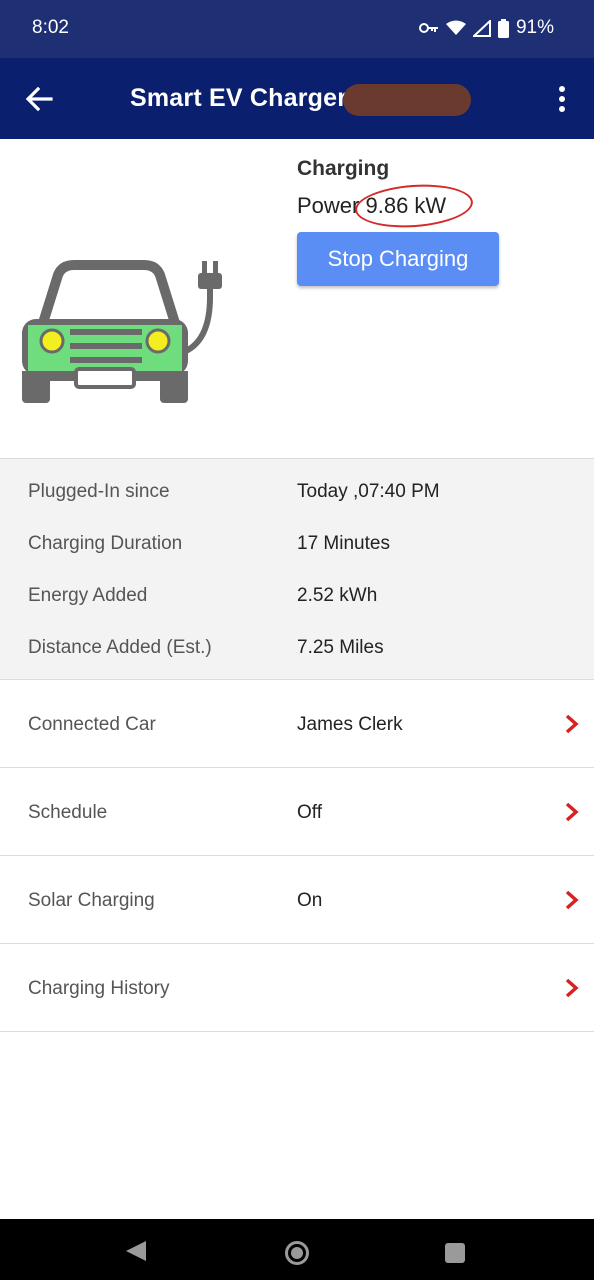 The height and width of the screenshot is (1280, 594). What do you see at coordinates (337, 595) in the screenshot?
I see `info-value: 2.52 kWh` at bounding box center [337, 595].